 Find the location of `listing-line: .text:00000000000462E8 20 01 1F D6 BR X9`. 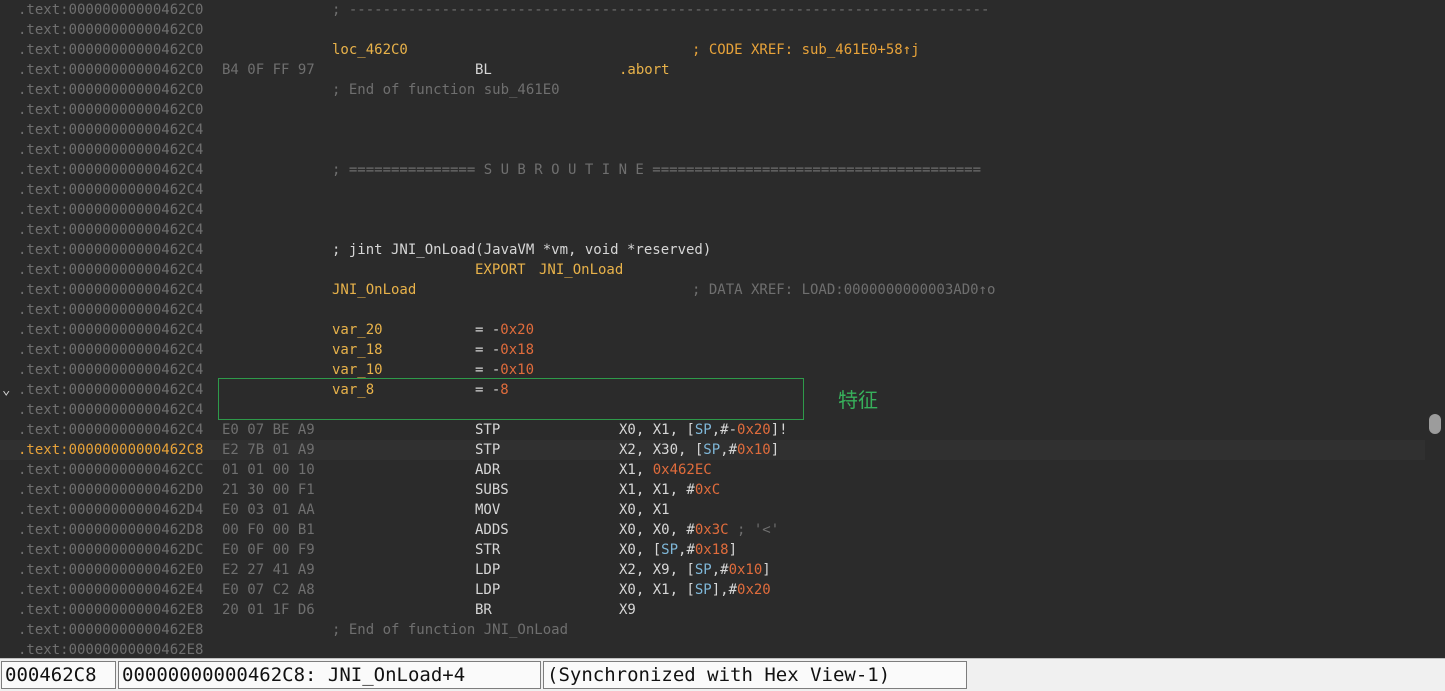

listing-line: .text:00000000000462E8 20 01 1F D6 BR X9 is located at coordinates (712, 610).